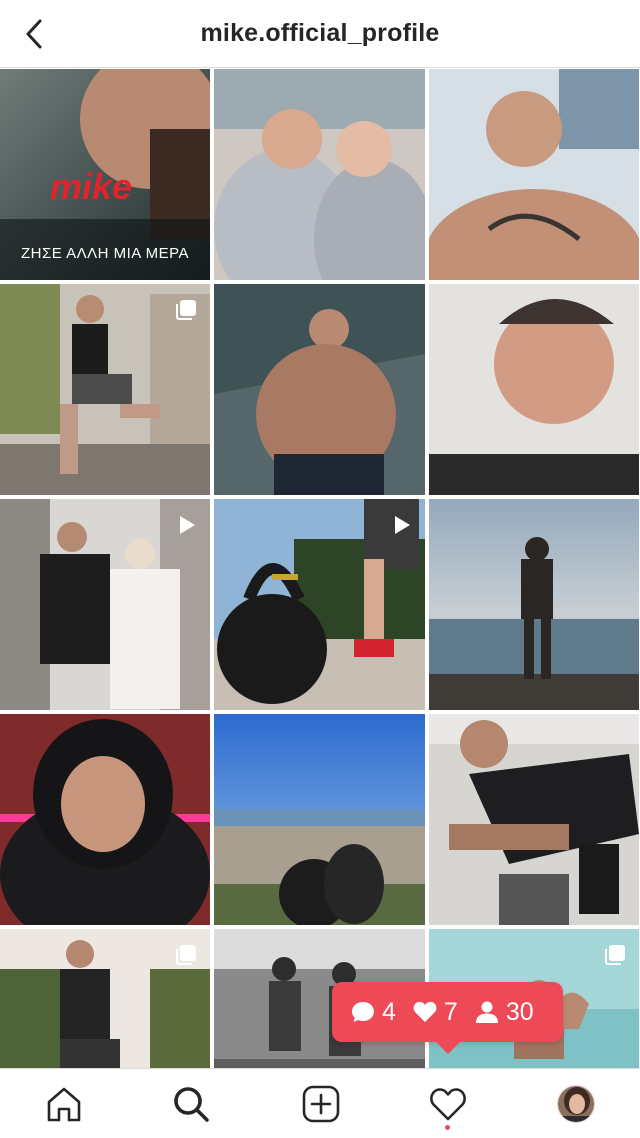 This screenshot has height=1138, width=640. I want to click on tab-search, so click(191, 1104).